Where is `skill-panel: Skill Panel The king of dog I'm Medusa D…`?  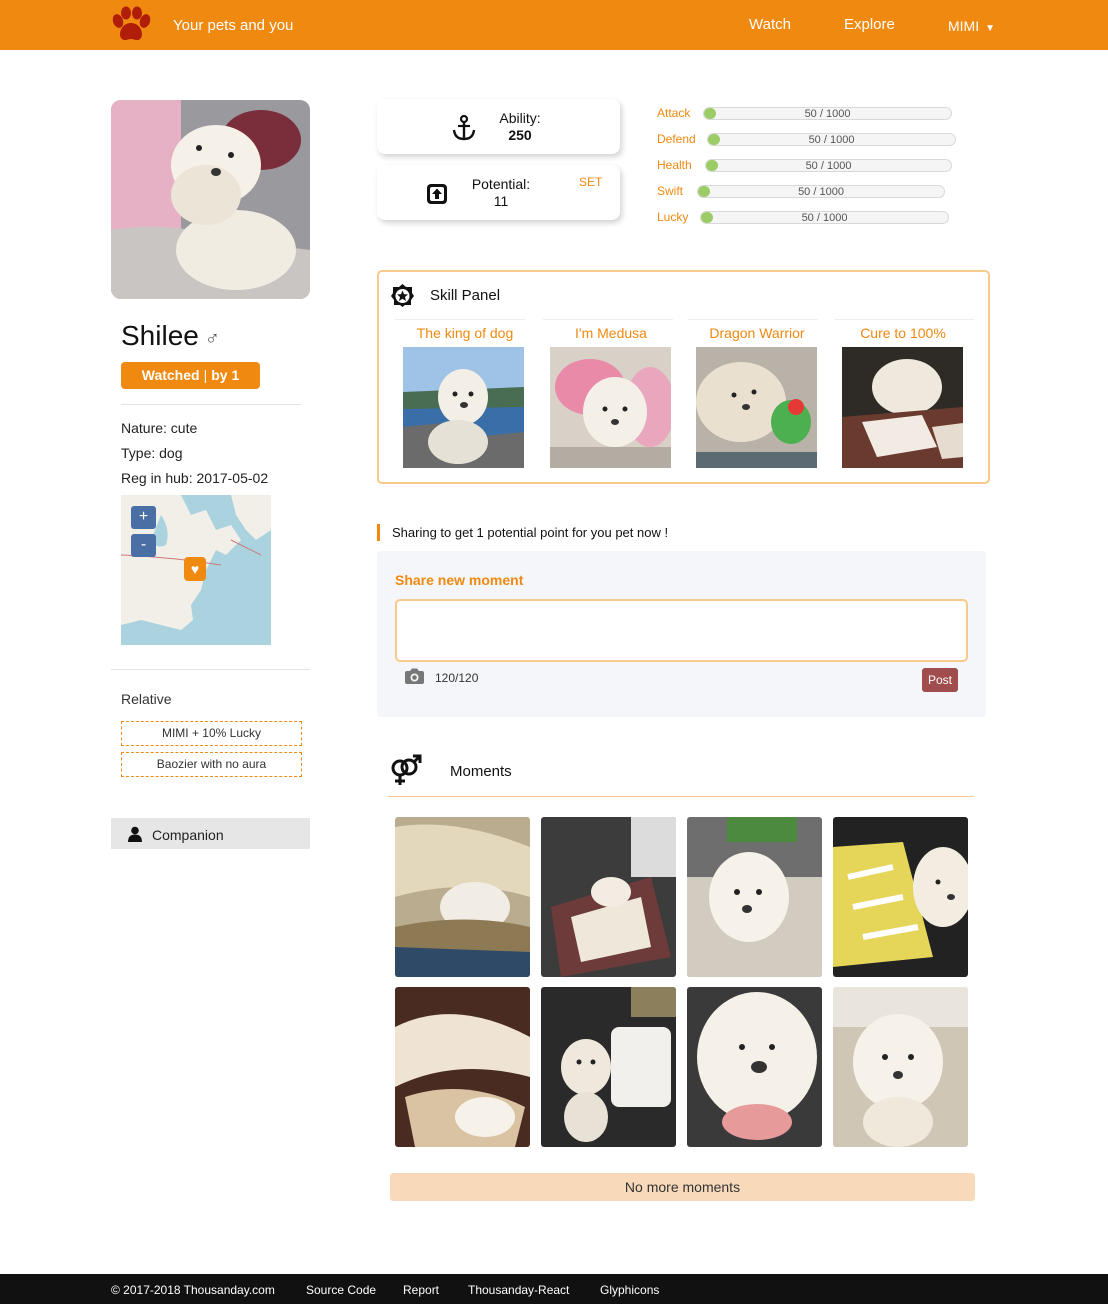
skill-panel: Skill Panel The king of dog I'm Medusa D… is located at coordinates (683, 377).